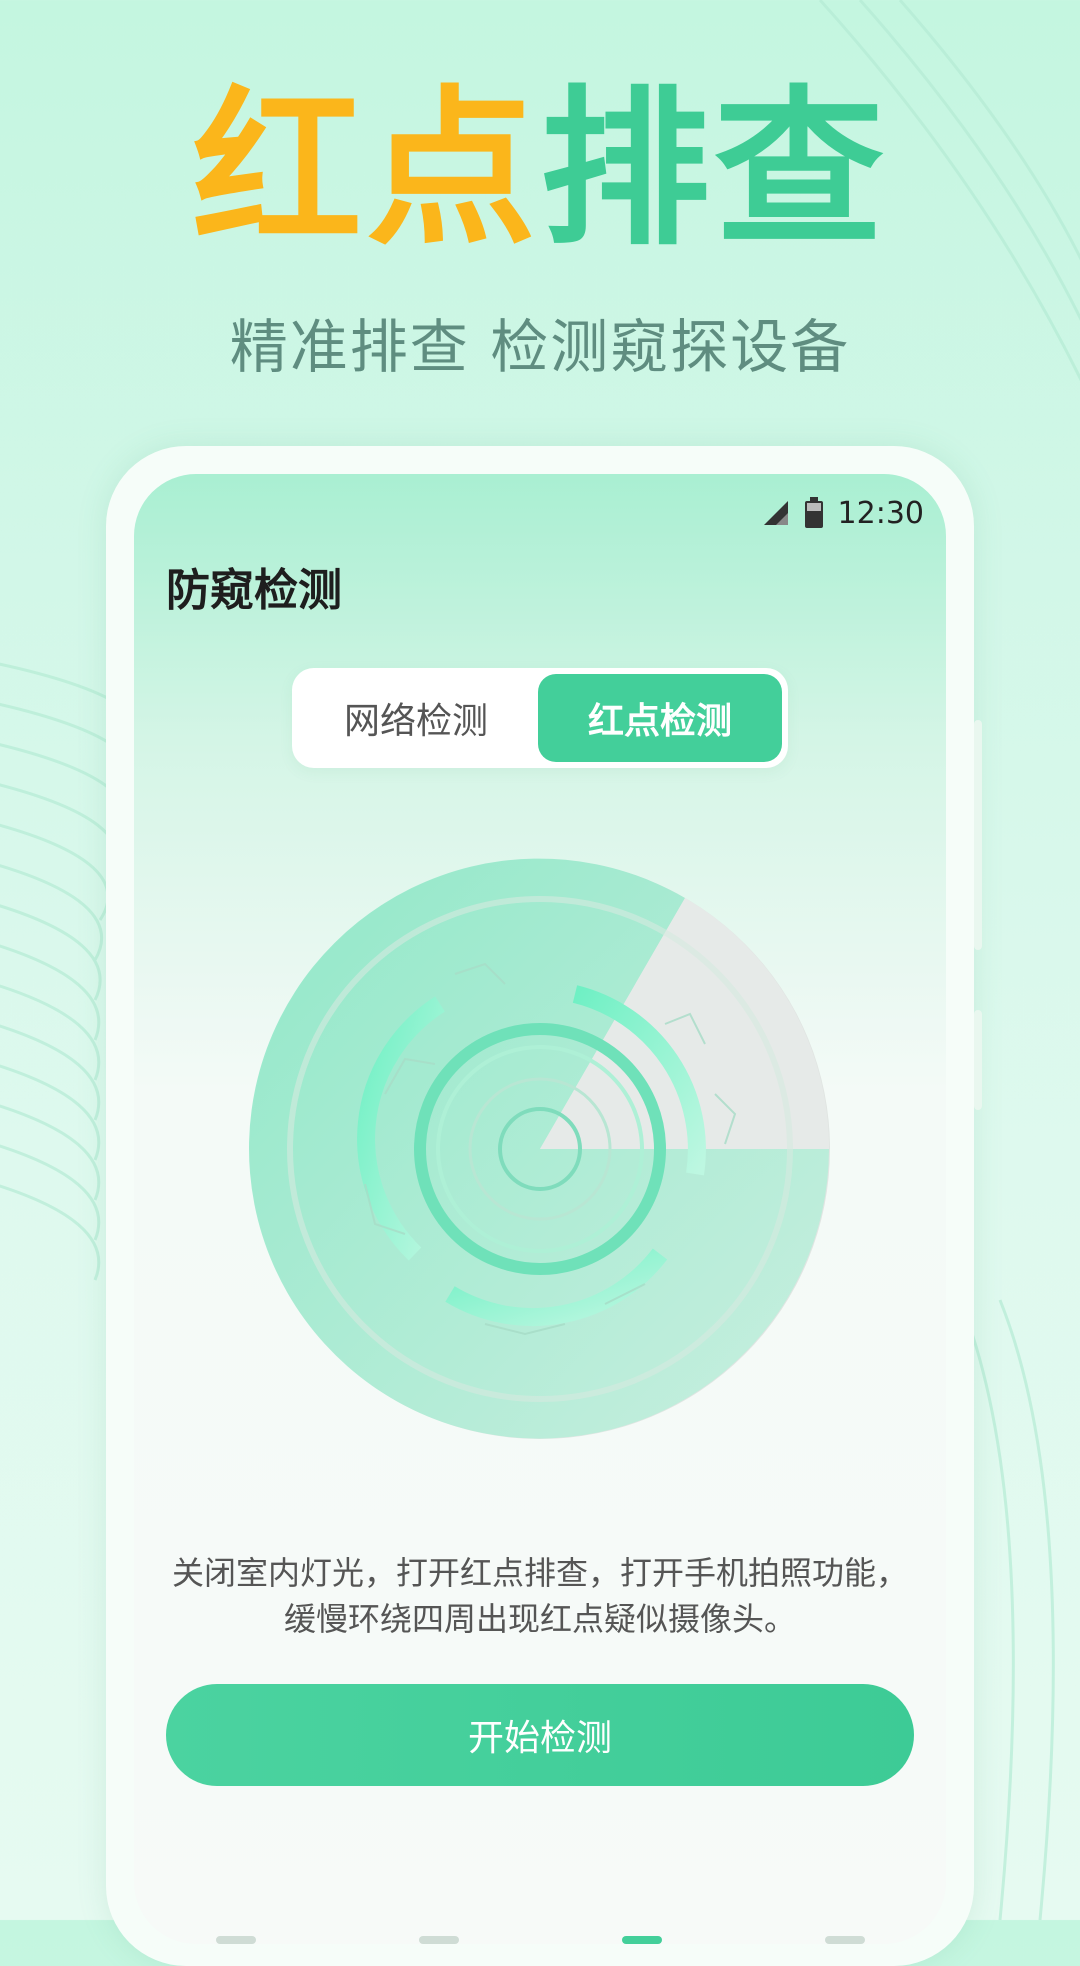 This screenshot has height=1966, width=1080. Describe the element at coordinates (539, 1619) in the screenshot. I see `instructions-line-2: 缓慢环绕四周出现红点疑似摄像头。` at that location.